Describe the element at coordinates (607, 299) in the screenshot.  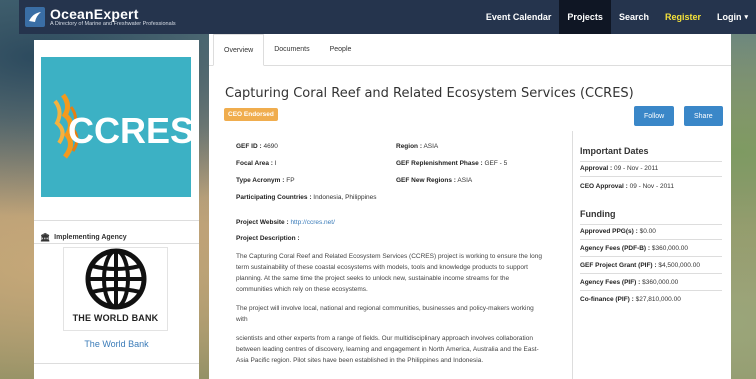
I see `funding-label: Co-finance (PIF) :` at that location.